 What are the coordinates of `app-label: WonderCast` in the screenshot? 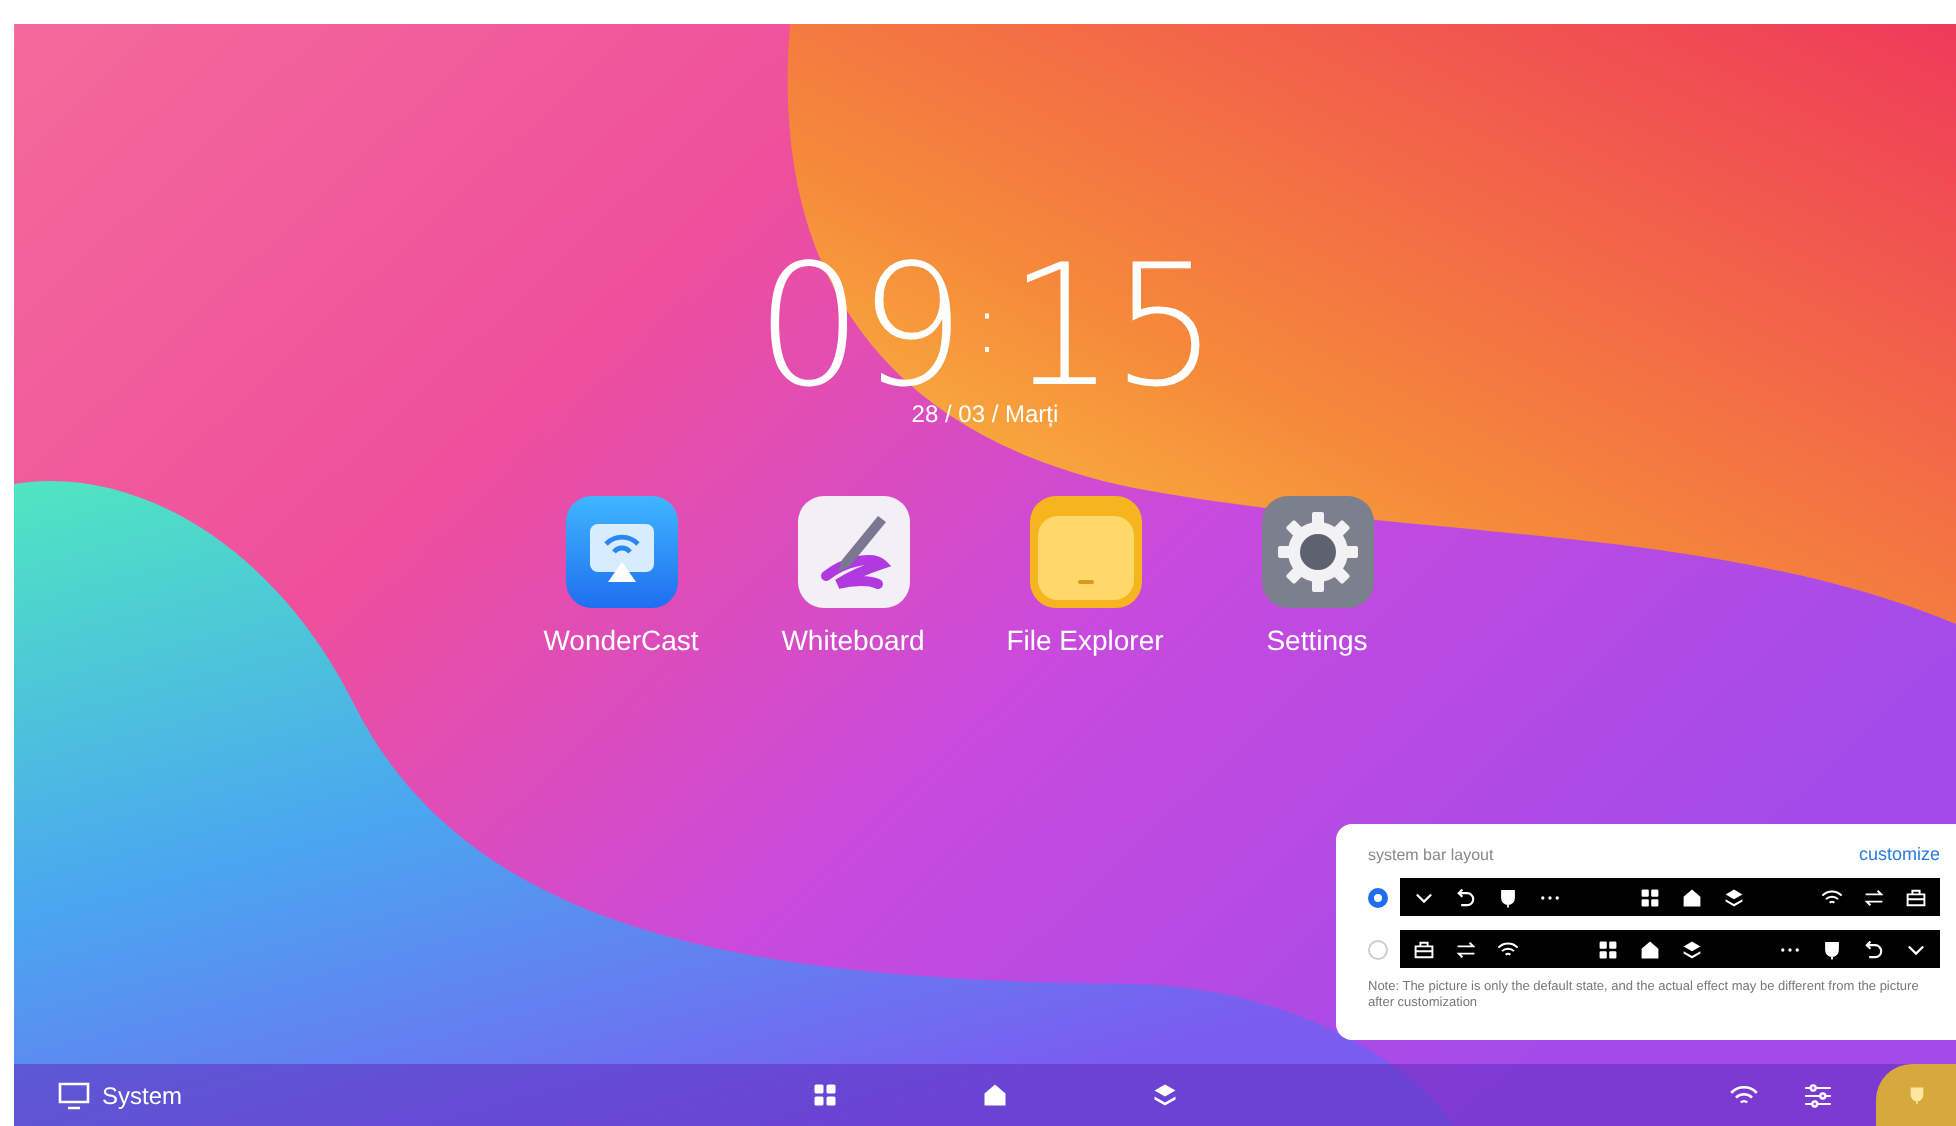 It's located at (621, 640).